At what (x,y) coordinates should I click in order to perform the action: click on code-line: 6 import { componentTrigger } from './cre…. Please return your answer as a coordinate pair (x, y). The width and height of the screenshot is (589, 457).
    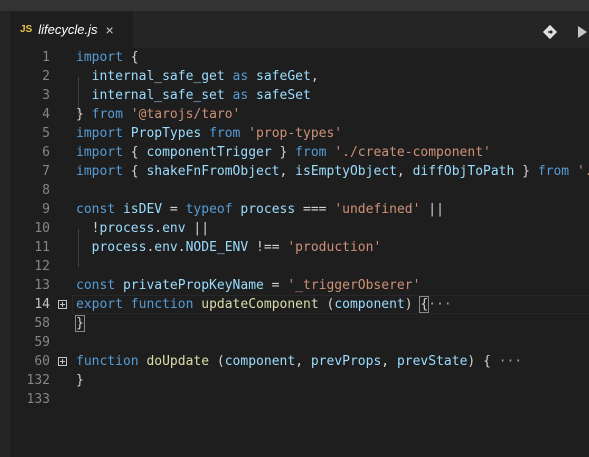
    Looking at the image, I should click on (299, 152).